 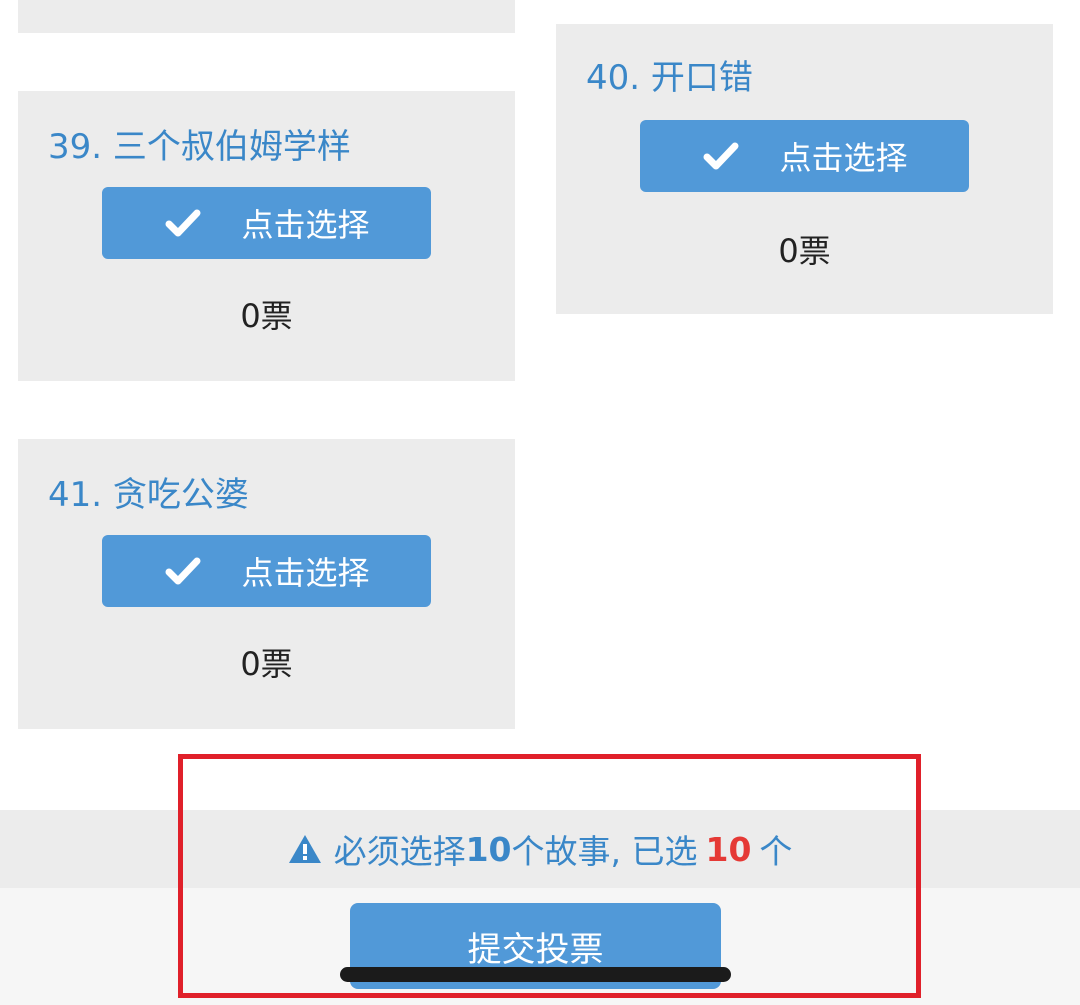 What do you see at coordinates (199, 147) in the screenshot?
I see `story-title: 39. 三个叔伯姆学样` at bounding box center [199, 147].